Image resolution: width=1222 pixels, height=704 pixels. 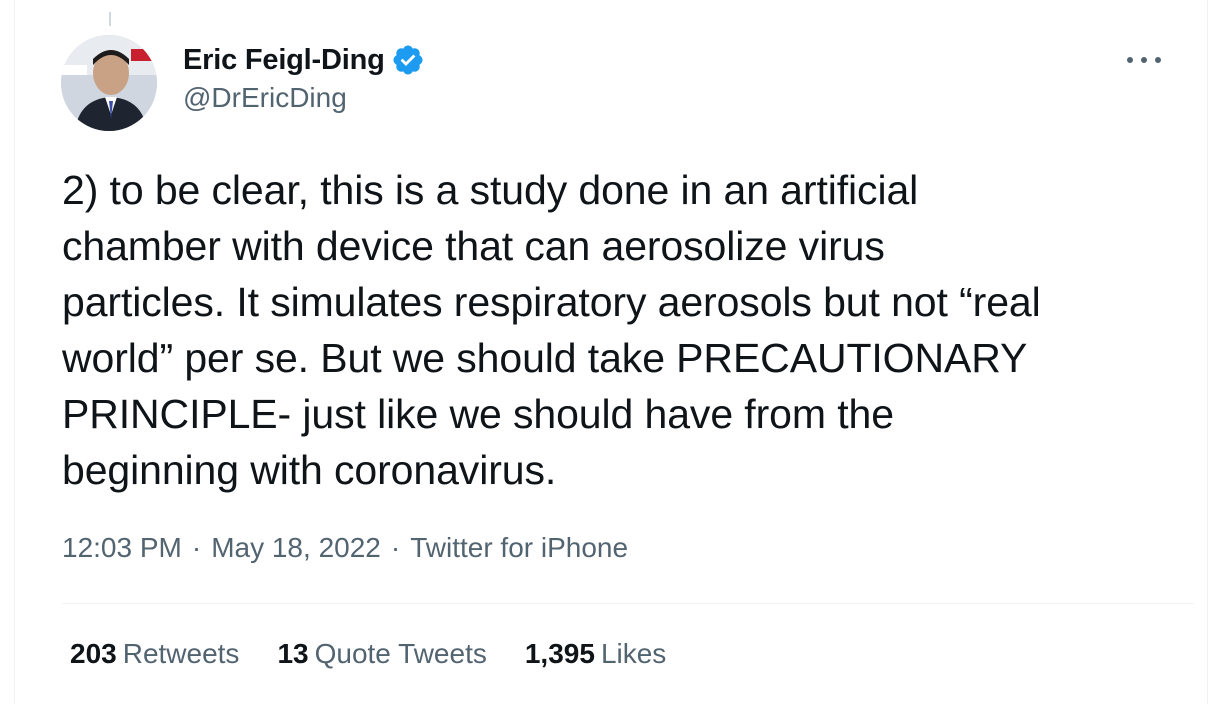 What do you see at coordinates (559, 653) in the screenshot?
I see `likes-count: 1,395` at bounding box center [559, 653].